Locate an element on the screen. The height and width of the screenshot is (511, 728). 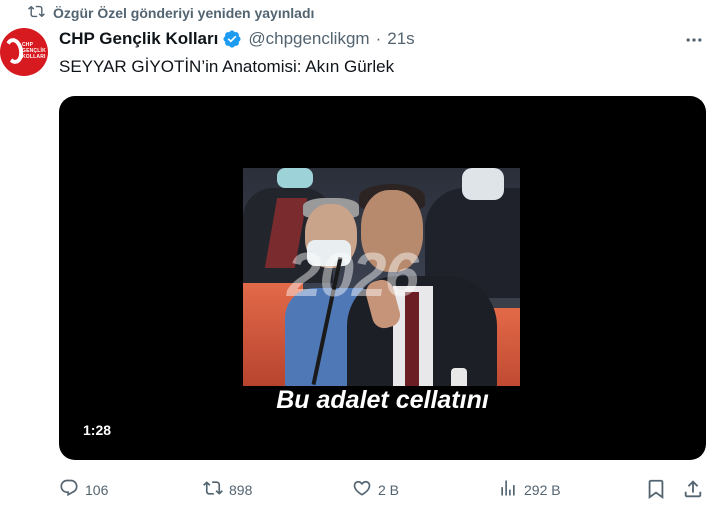
repost-text: Özgür Özel gönderiyi yeniden yayınladı is located at coordinates (183, 13).